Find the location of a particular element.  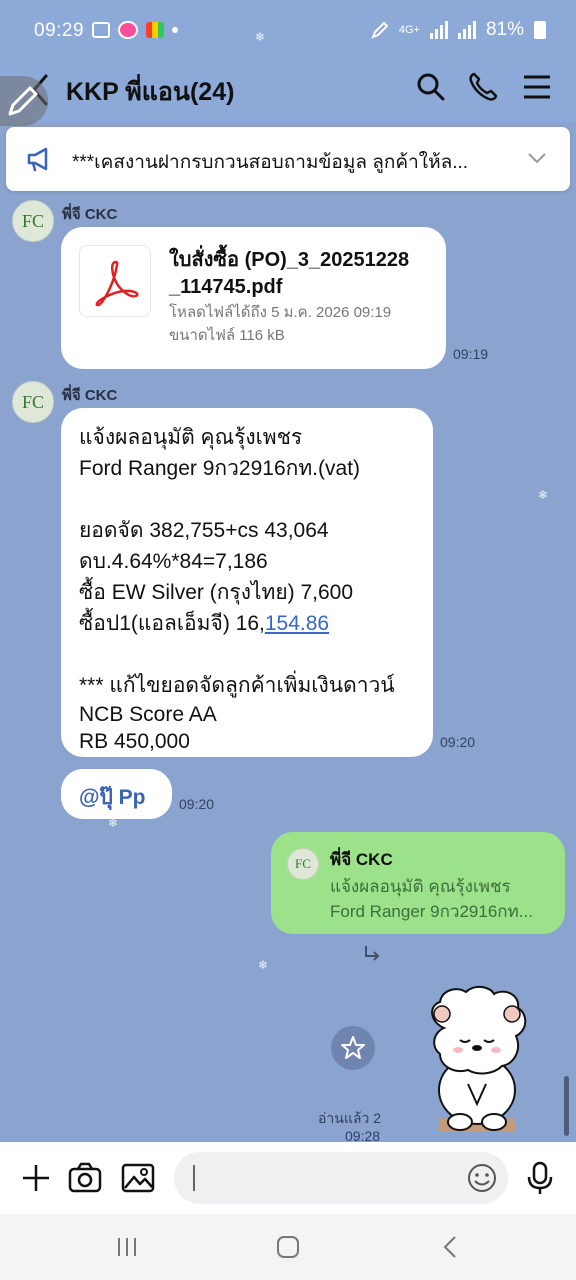

message-line: ดบ.4.64%*84=7,186 is located at coordinates (173, 561).